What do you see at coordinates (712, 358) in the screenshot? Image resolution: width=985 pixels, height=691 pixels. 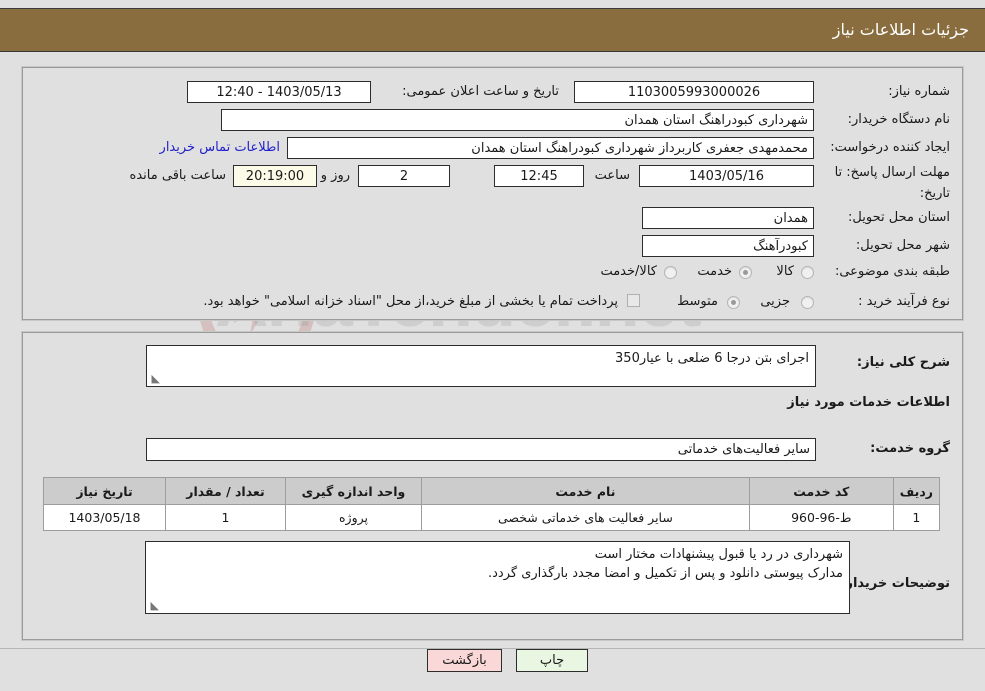 I see `general-desc-text: اجرای بتن درجا 6 ضلعی با عیار350` at bounding box center [712, 358].